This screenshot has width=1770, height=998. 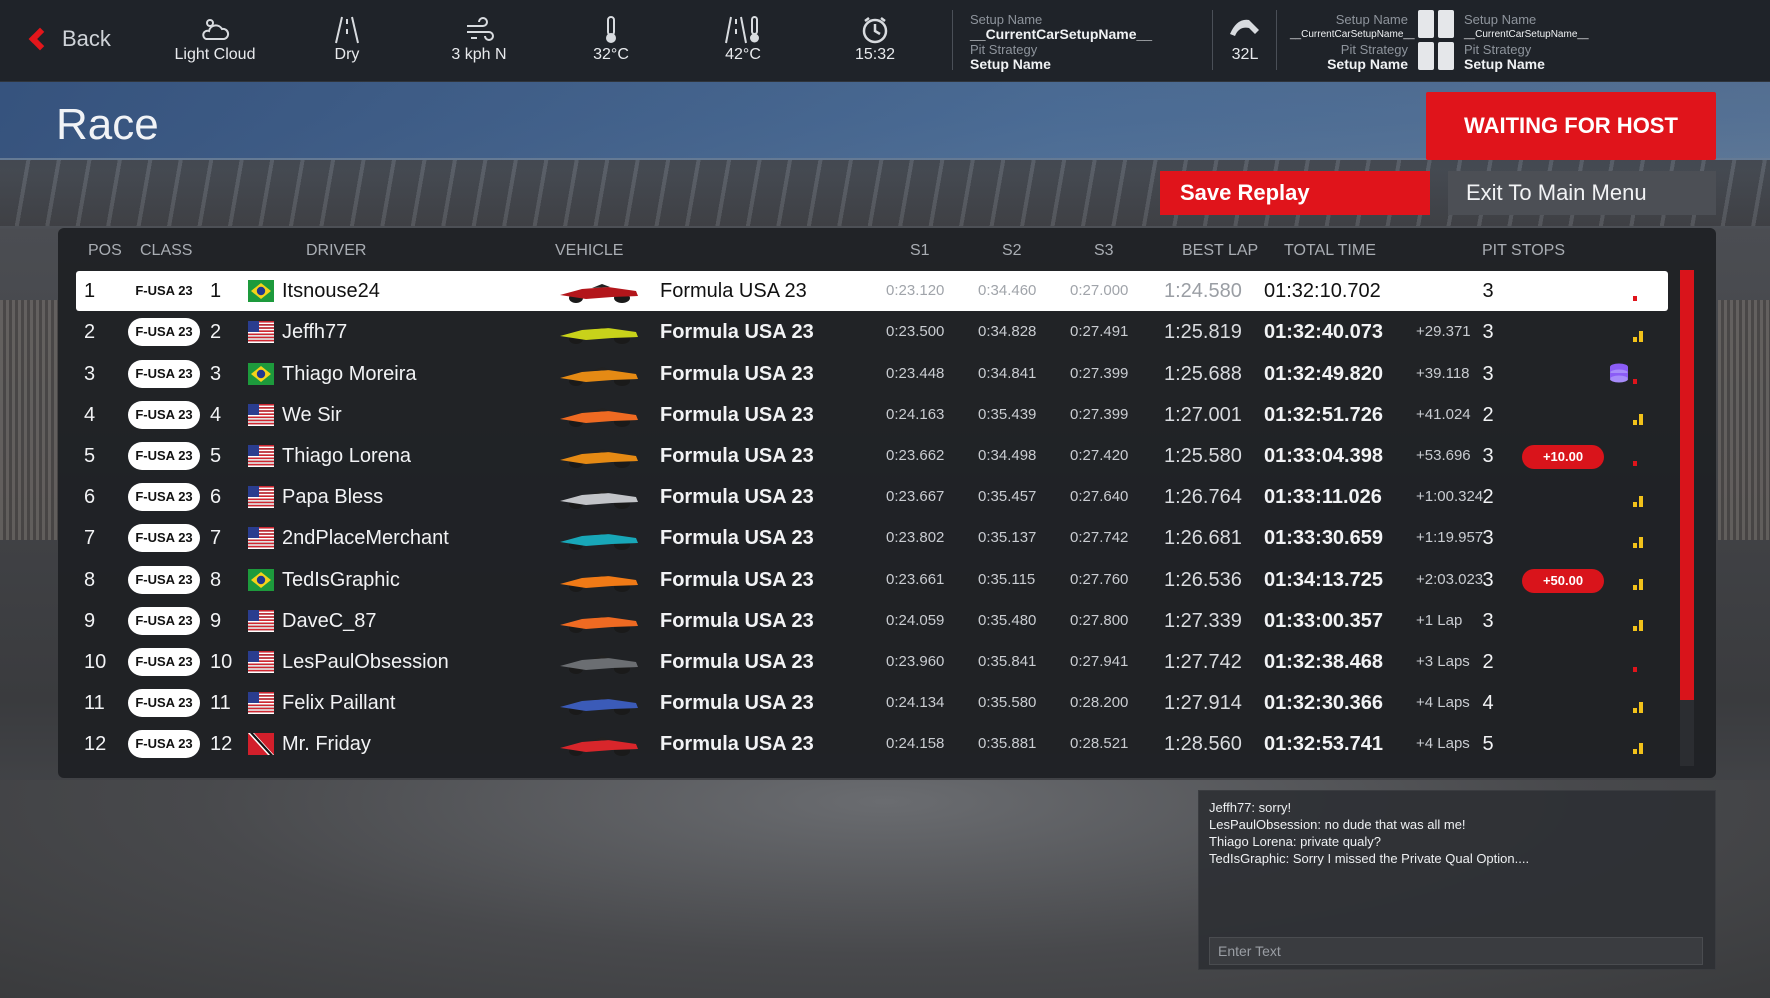 I want to click on row-position: 12, so click(x=95, y=744).